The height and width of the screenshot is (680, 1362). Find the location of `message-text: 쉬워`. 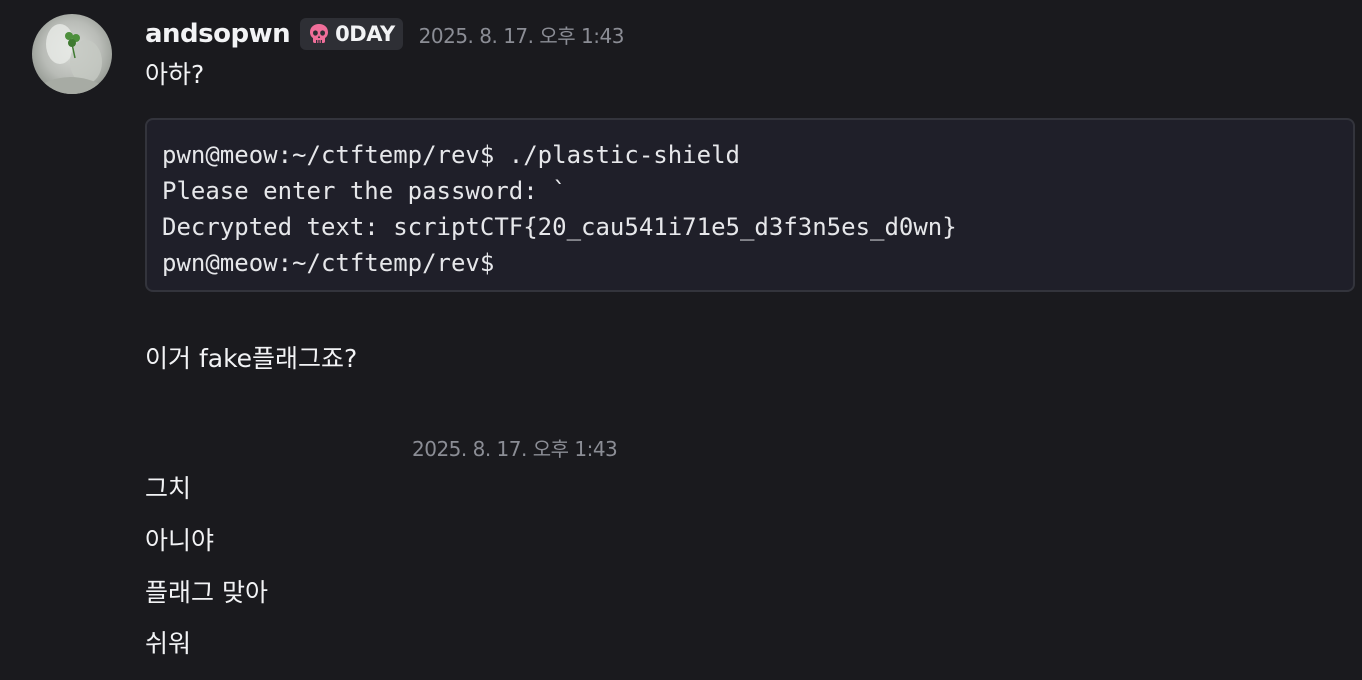

message-text: 쉬워 is located at coordinates (168, 643).